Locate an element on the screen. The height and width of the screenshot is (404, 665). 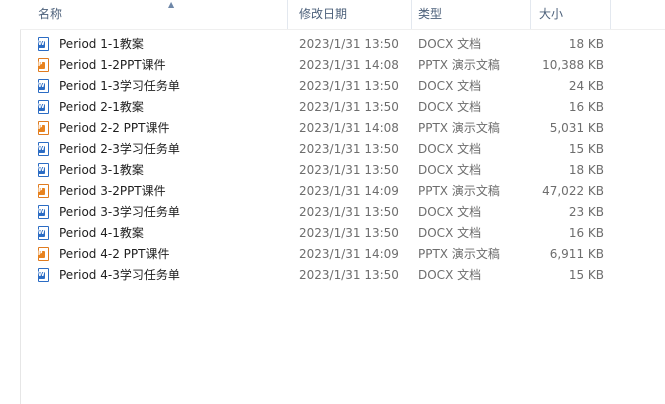
file-row: W Period 3-1教案 2023/1/31 13:50 DOCX 文档 18 KB is located at coordinates (342, 170).